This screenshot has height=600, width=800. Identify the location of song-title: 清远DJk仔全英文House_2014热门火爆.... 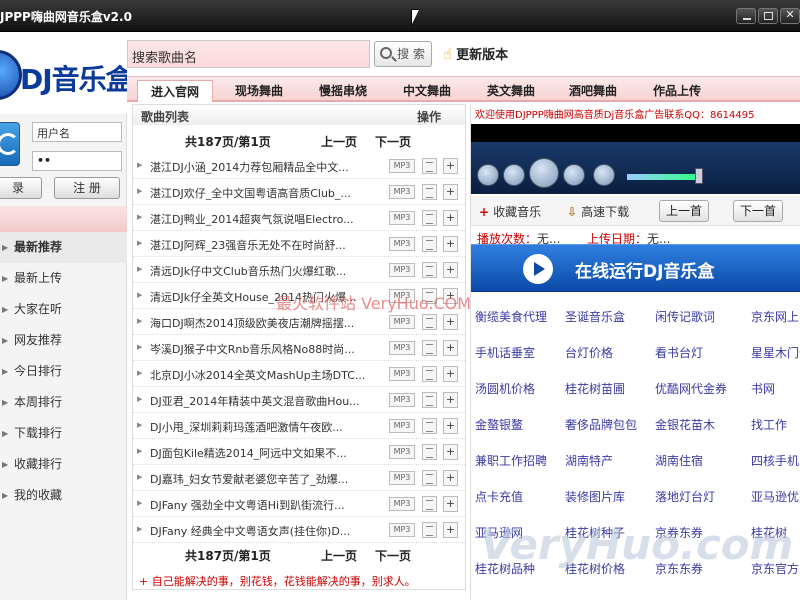
(265, 297).